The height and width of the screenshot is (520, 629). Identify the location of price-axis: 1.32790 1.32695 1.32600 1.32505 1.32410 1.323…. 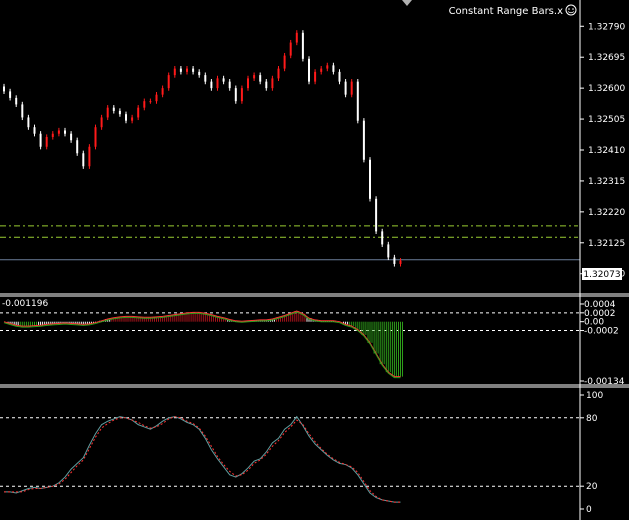
(602, 151).